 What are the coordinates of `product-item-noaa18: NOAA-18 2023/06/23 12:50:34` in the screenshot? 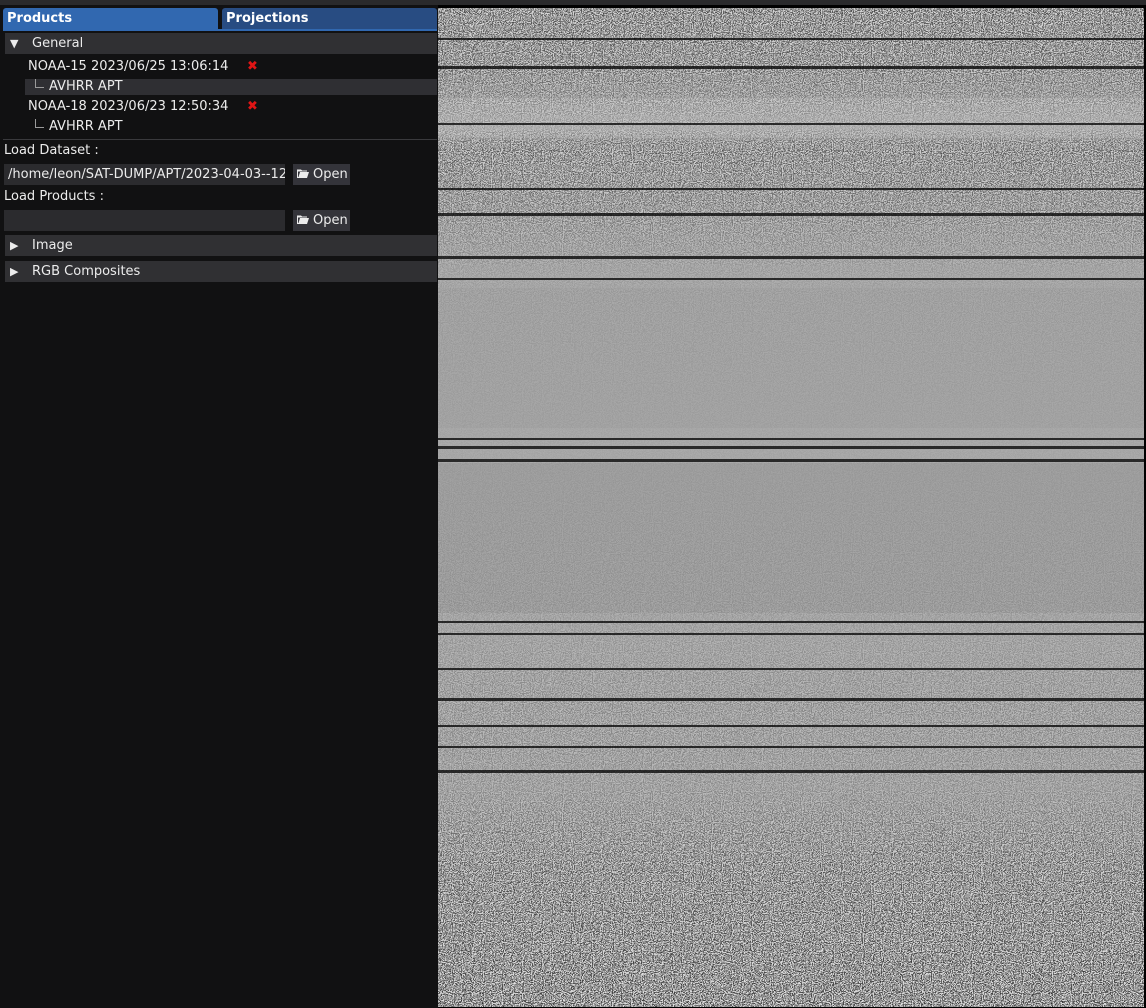 It's located at (143, 107).